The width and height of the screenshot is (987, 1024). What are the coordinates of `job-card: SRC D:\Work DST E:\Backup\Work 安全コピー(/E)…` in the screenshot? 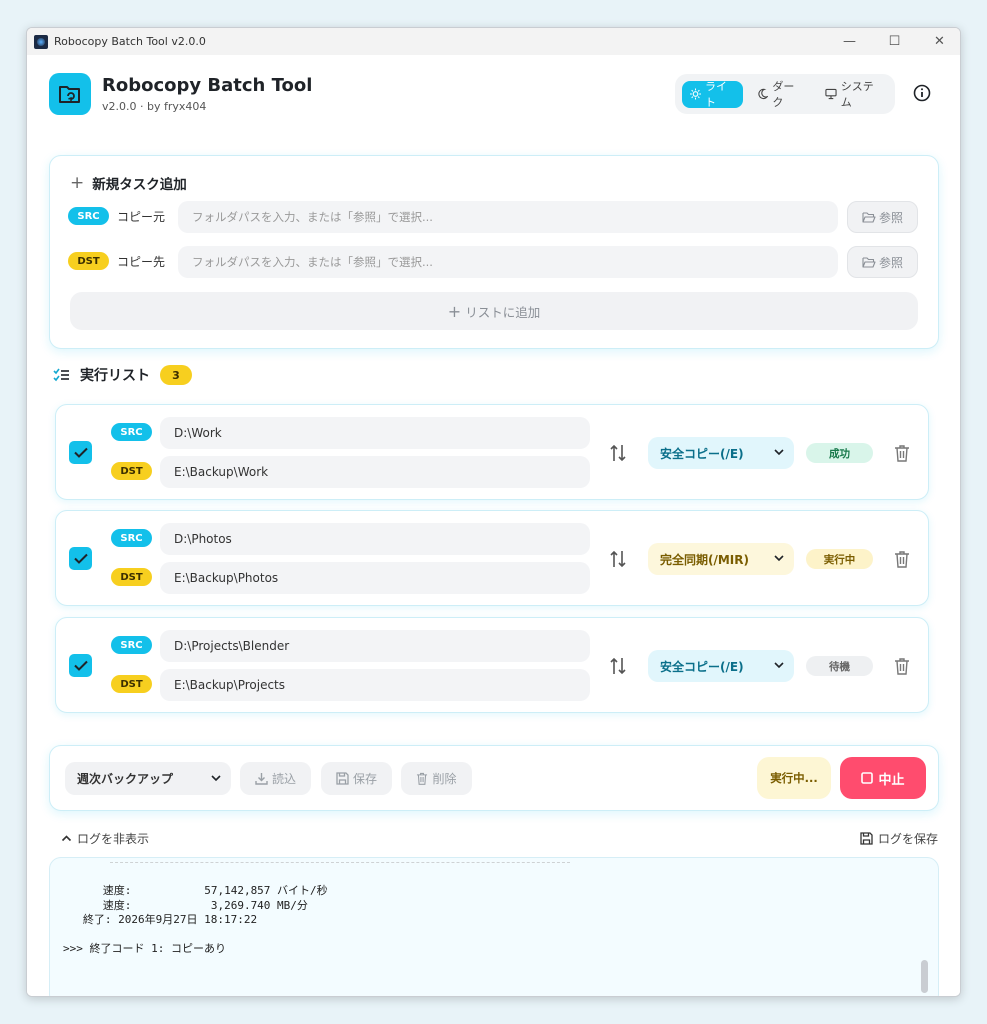 It's located at (492, 452).